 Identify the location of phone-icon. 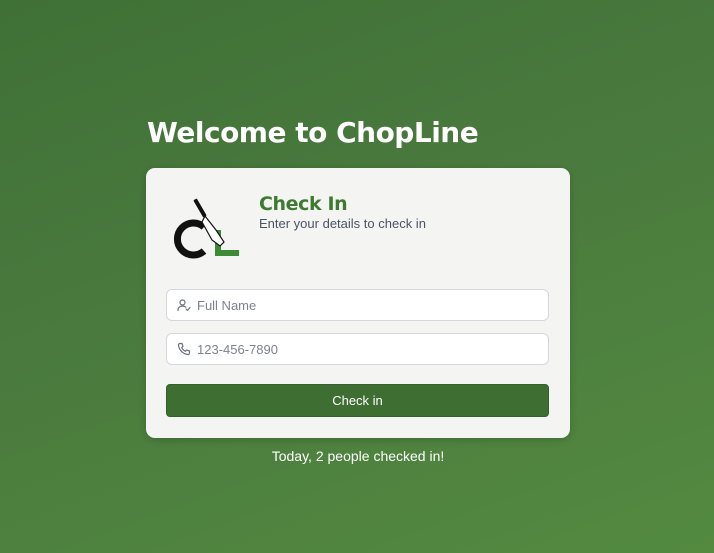
(184, 349).